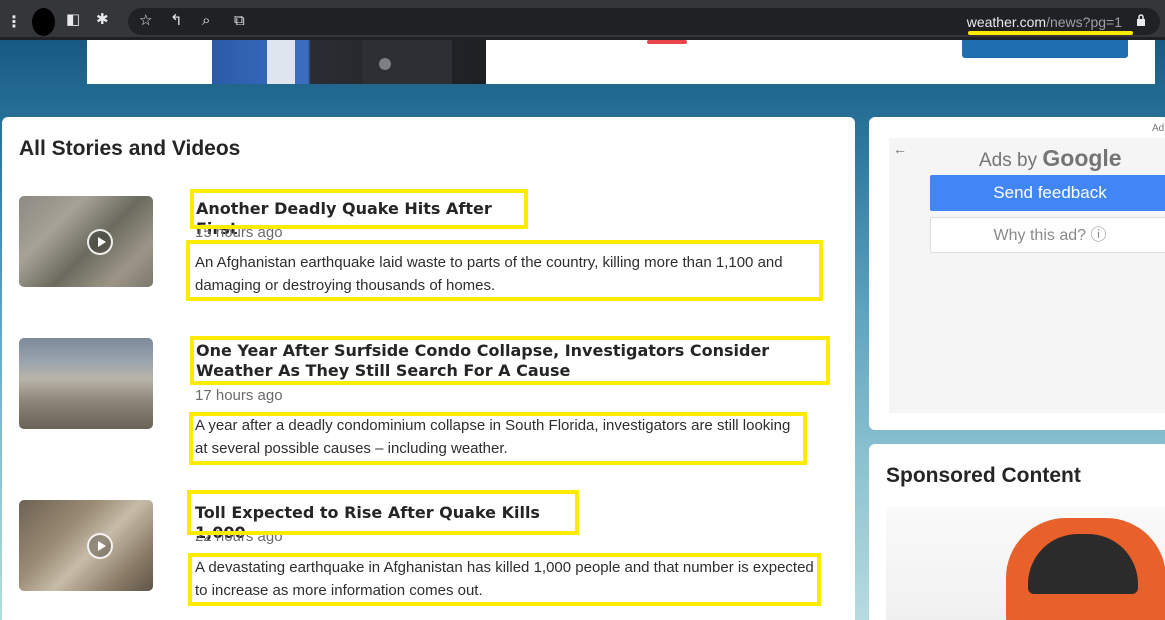 Image resolution: width=1165 pixels, height=620 pixels. I want to click on url-domain: weather.com, so click(1006, 22).